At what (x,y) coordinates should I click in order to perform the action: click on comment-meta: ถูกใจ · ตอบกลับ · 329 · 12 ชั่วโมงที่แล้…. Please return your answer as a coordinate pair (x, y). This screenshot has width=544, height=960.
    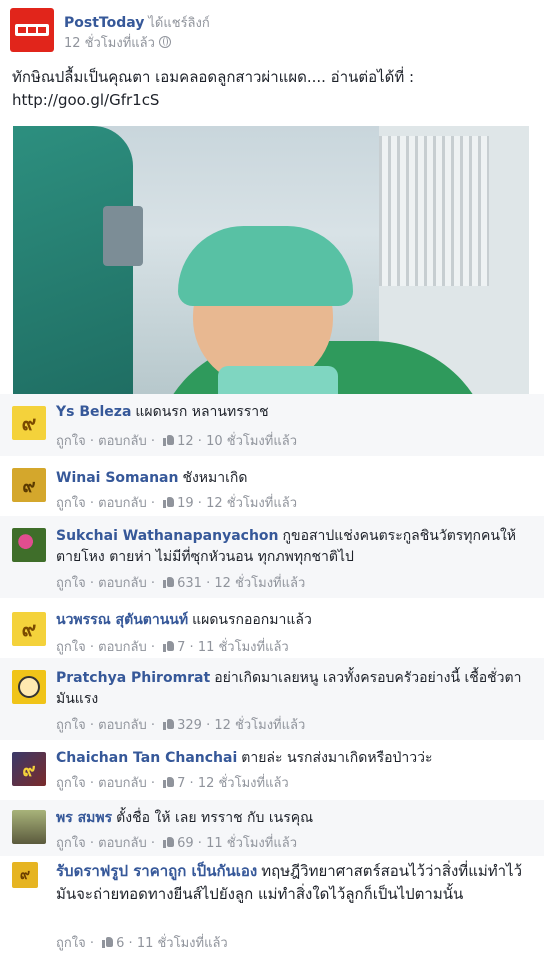
    Looking at the image, I should click on (181, 725).